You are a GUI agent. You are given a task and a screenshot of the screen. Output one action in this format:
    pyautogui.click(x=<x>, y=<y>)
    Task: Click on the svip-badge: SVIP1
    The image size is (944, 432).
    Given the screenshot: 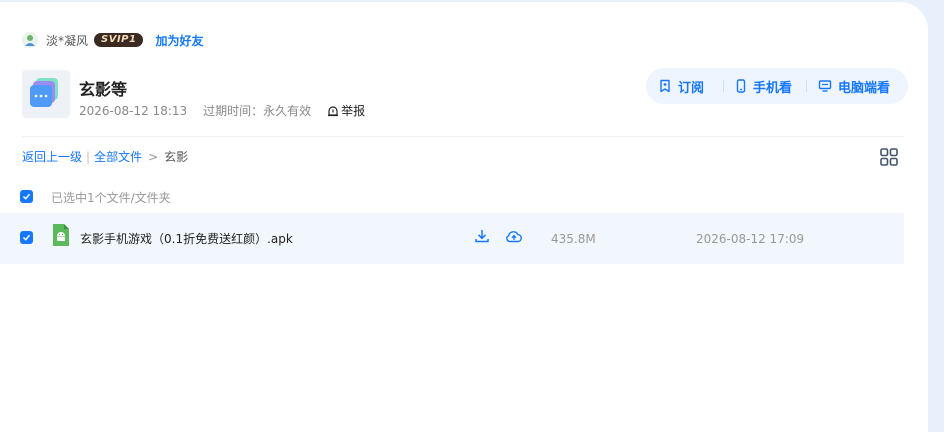 What is the action you would take?
    pyautogui.click(x=119, y=40)
    